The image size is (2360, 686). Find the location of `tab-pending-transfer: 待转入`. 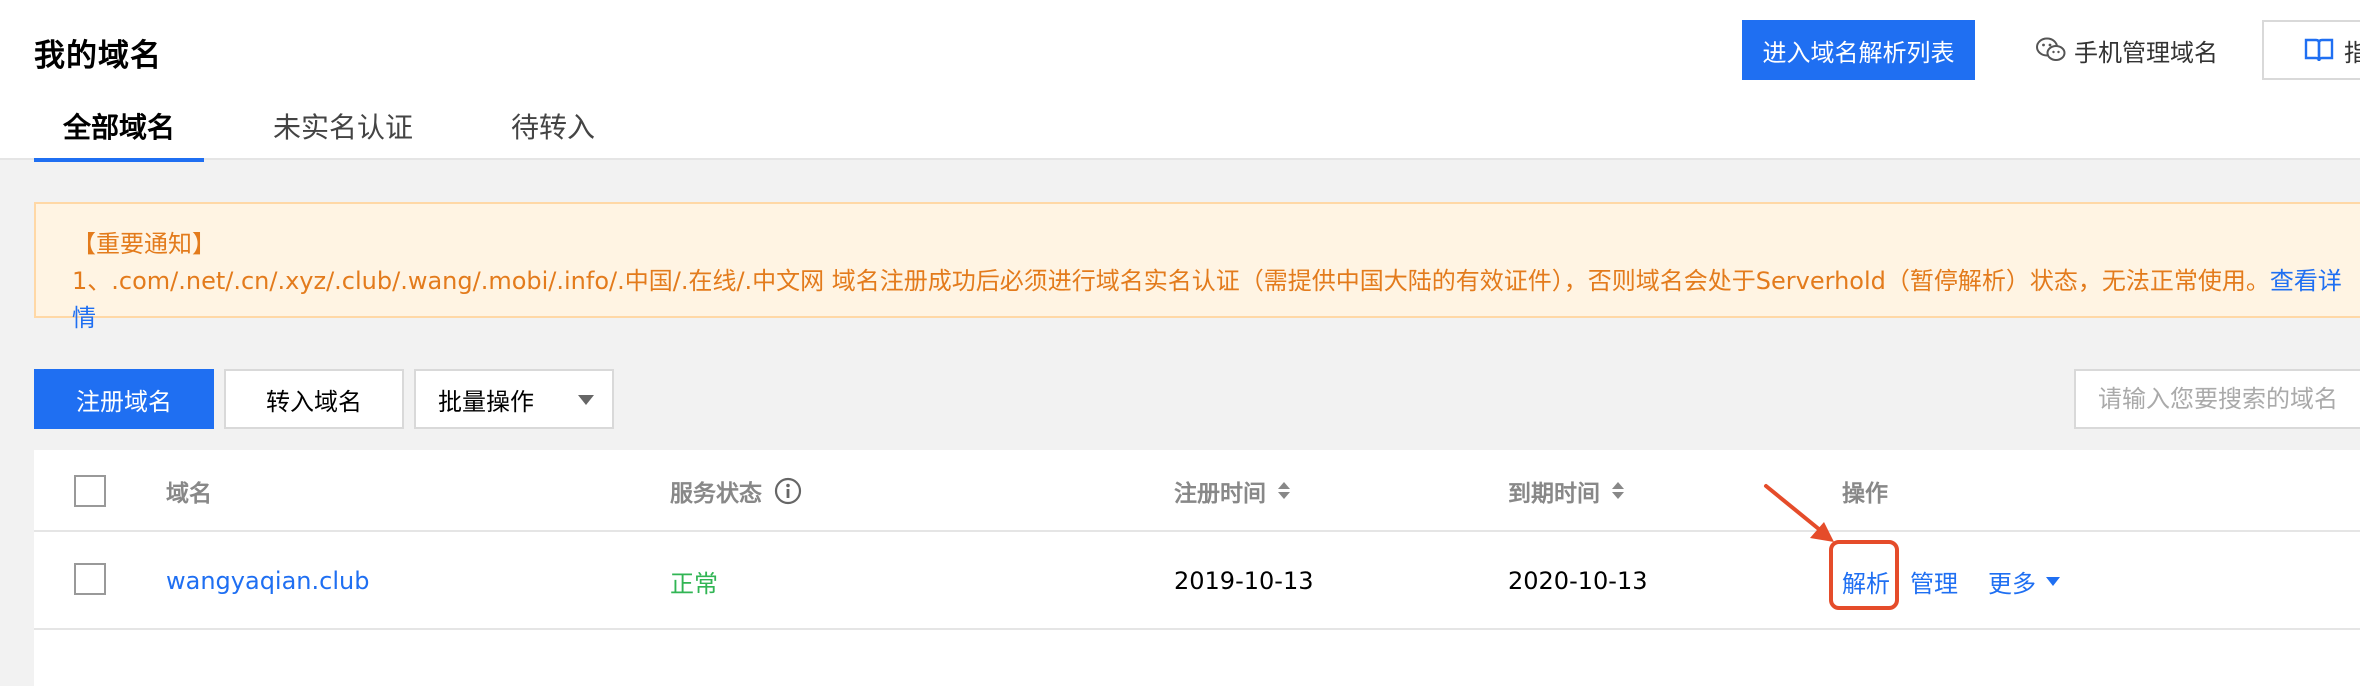

tab-pending-transfer: 待转入 is located at coordinates (553, 133).